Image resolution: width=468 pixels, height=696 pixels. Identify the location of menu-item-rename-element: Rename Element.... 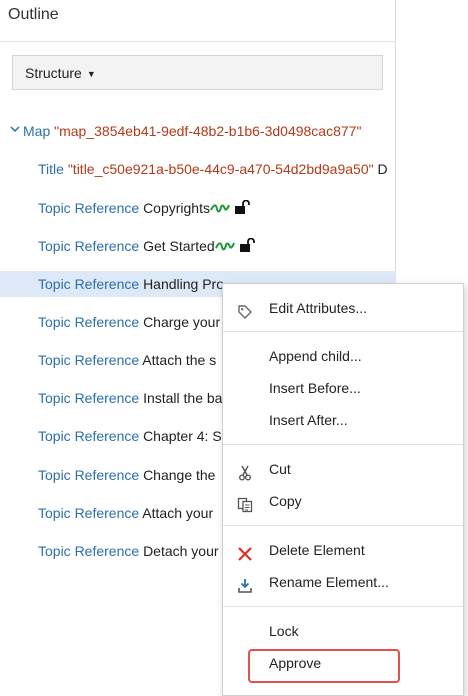
(343, 582).